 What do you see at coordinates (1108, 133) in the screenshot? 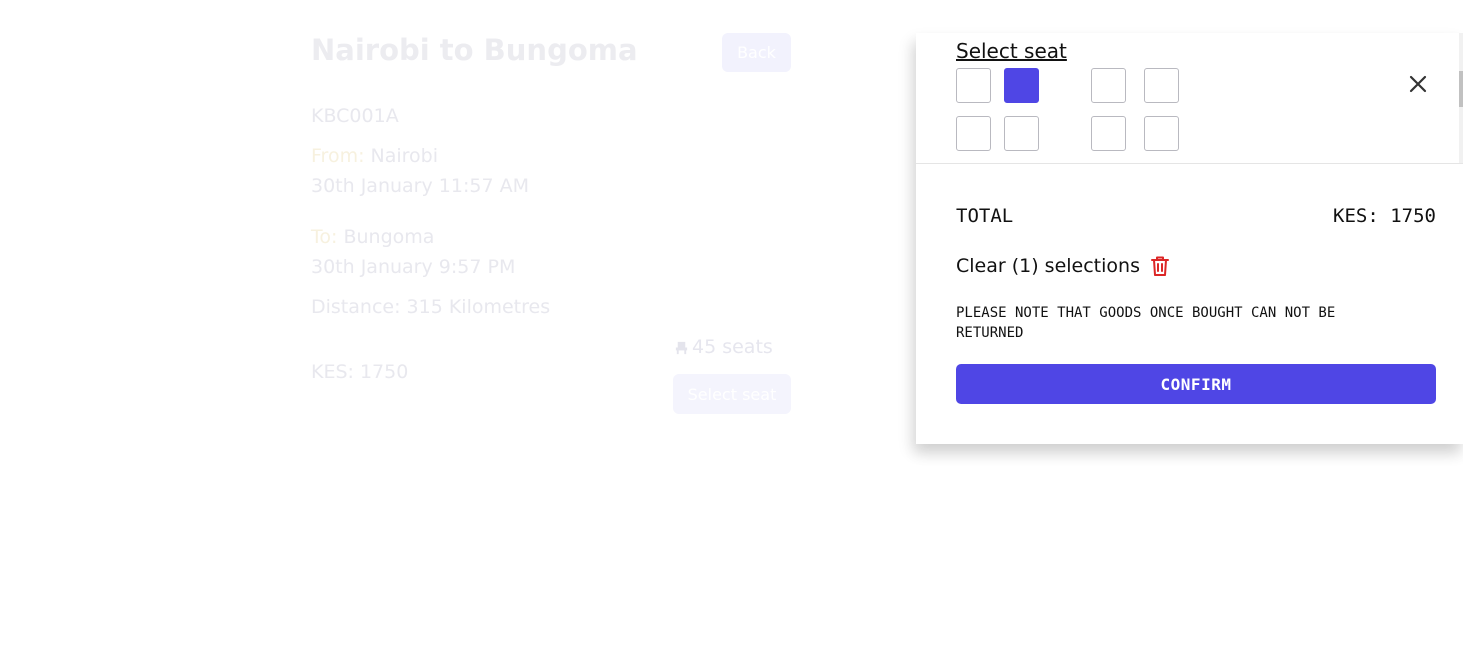
I see `seat-r2-c3` at bounding box center [1108, 133].